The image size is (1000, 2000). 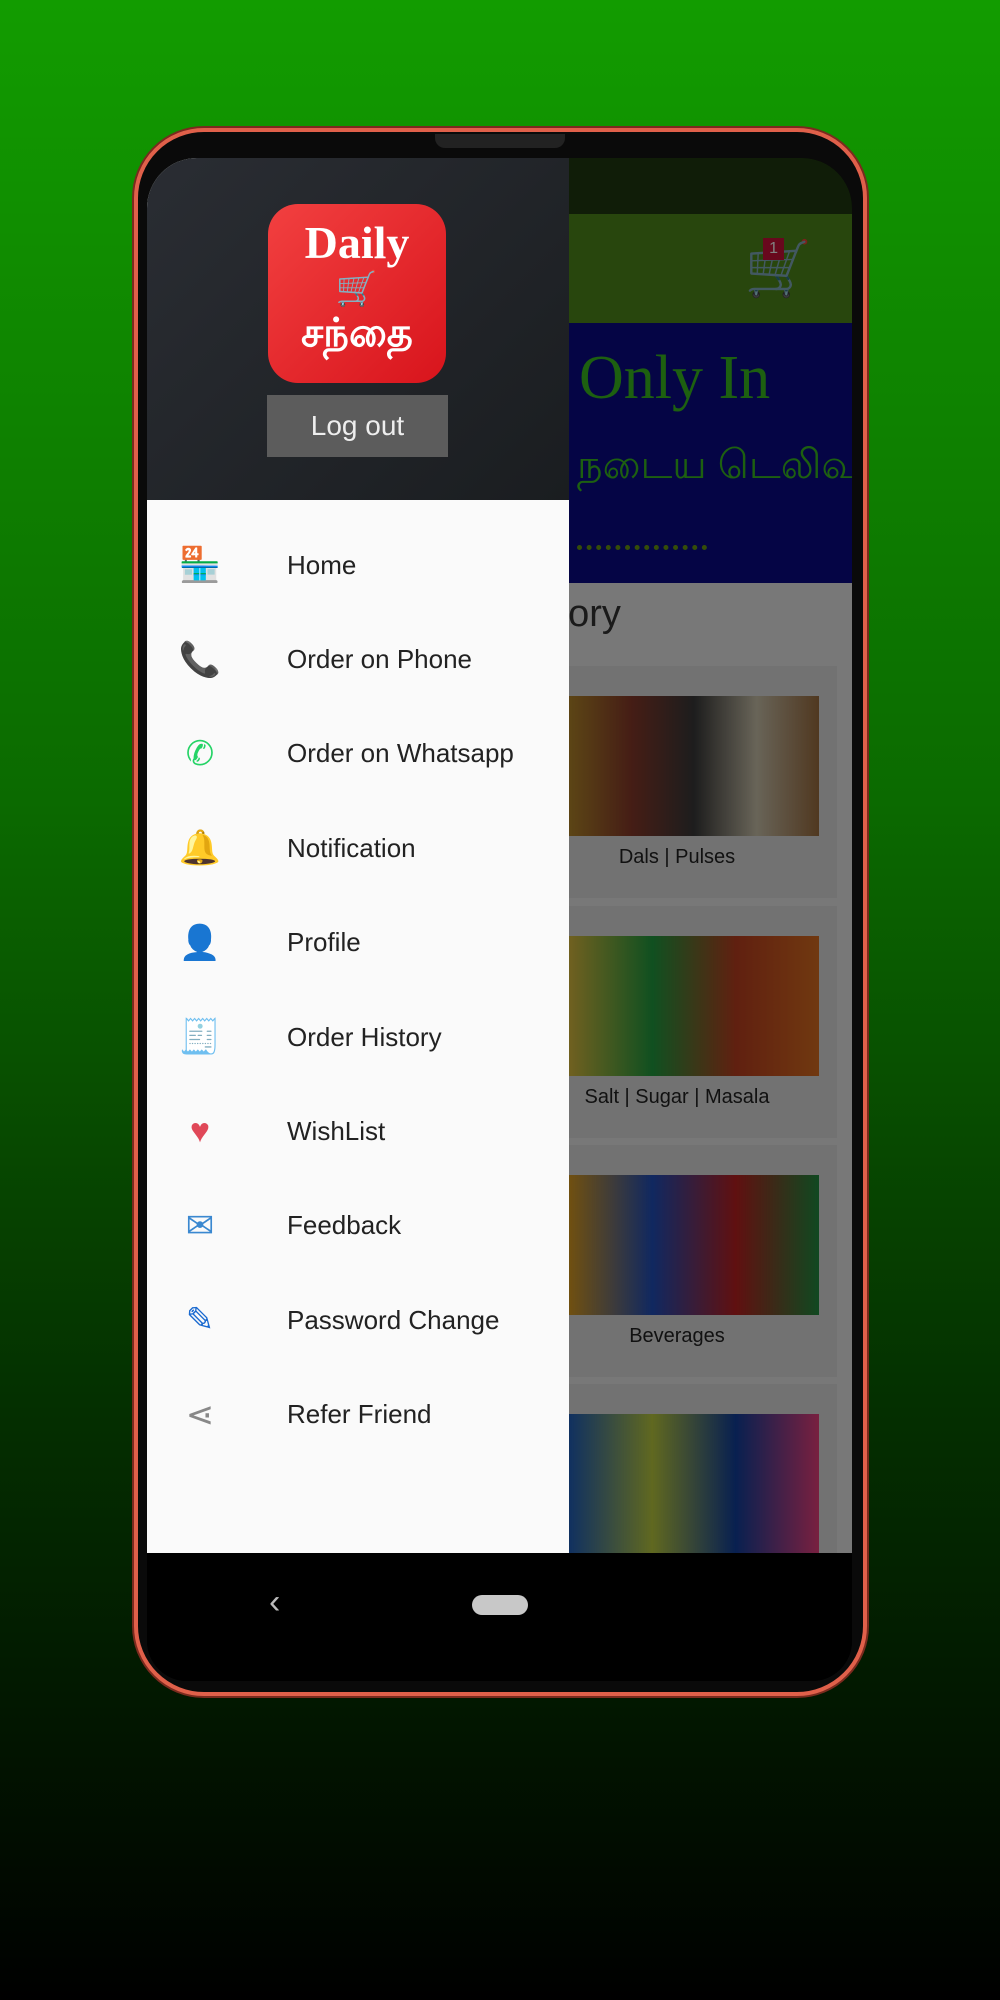 I want to click on menu-item-label: Password Change, so click(x=393, y=1319).